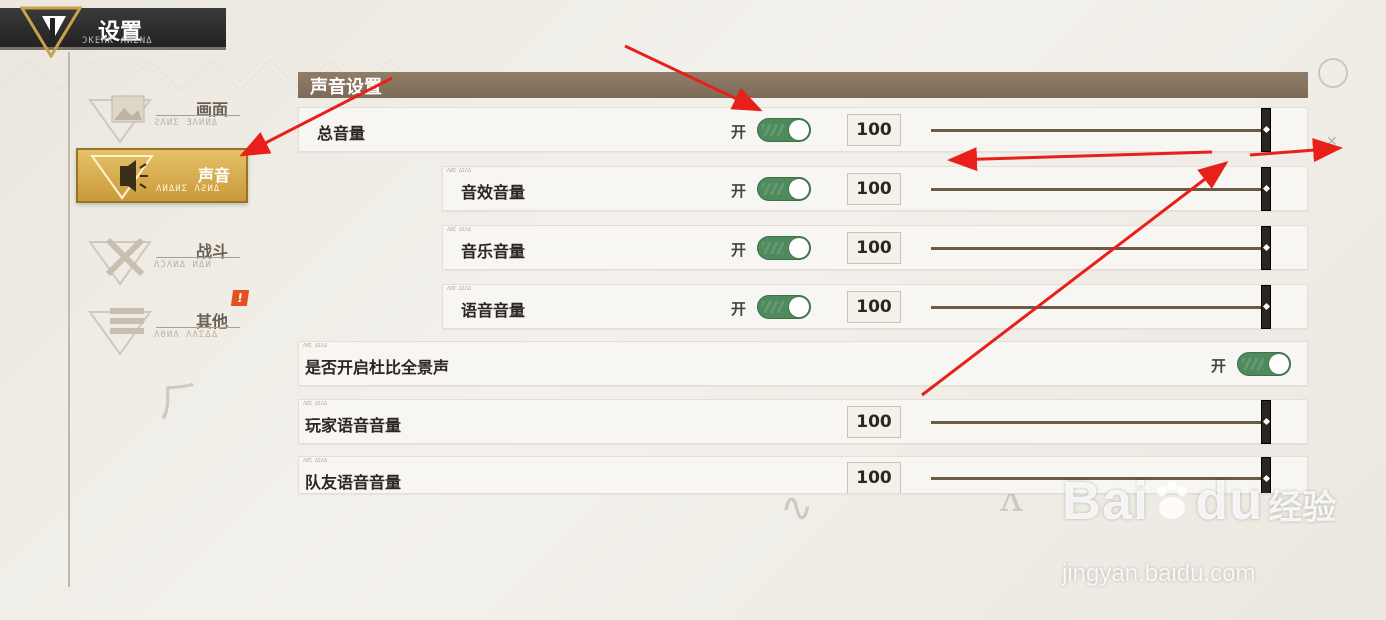 Image resolution: width=1386 pixels, height=620 pixels. Describe the element at coordinates (1333, 73) in the screenshot. I see `decorative-ring` at that location.